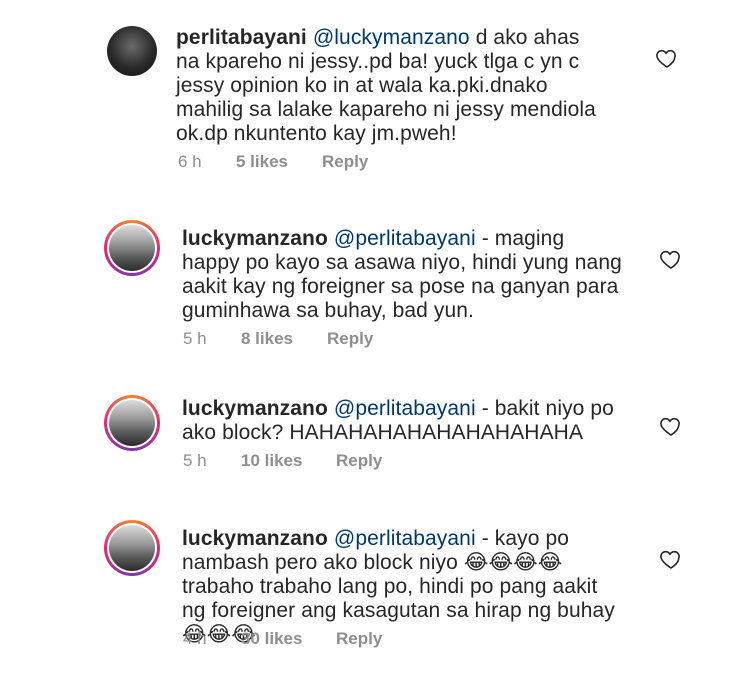 The width and height of the screenshot is (750, 678). I want to click on comment-meta: 5 h 10 likes Reply, so click(313, 462).